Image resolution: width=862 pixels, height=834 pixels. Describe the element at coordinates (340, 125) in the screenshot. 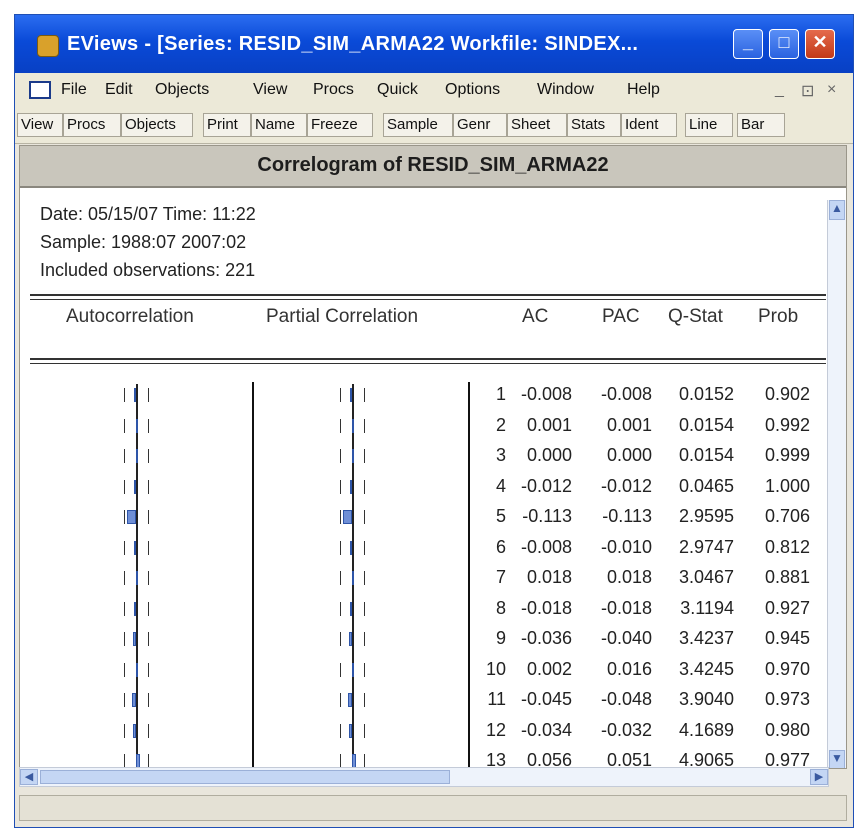

I see `toolbar-freeze-button: Freeze` at that location.